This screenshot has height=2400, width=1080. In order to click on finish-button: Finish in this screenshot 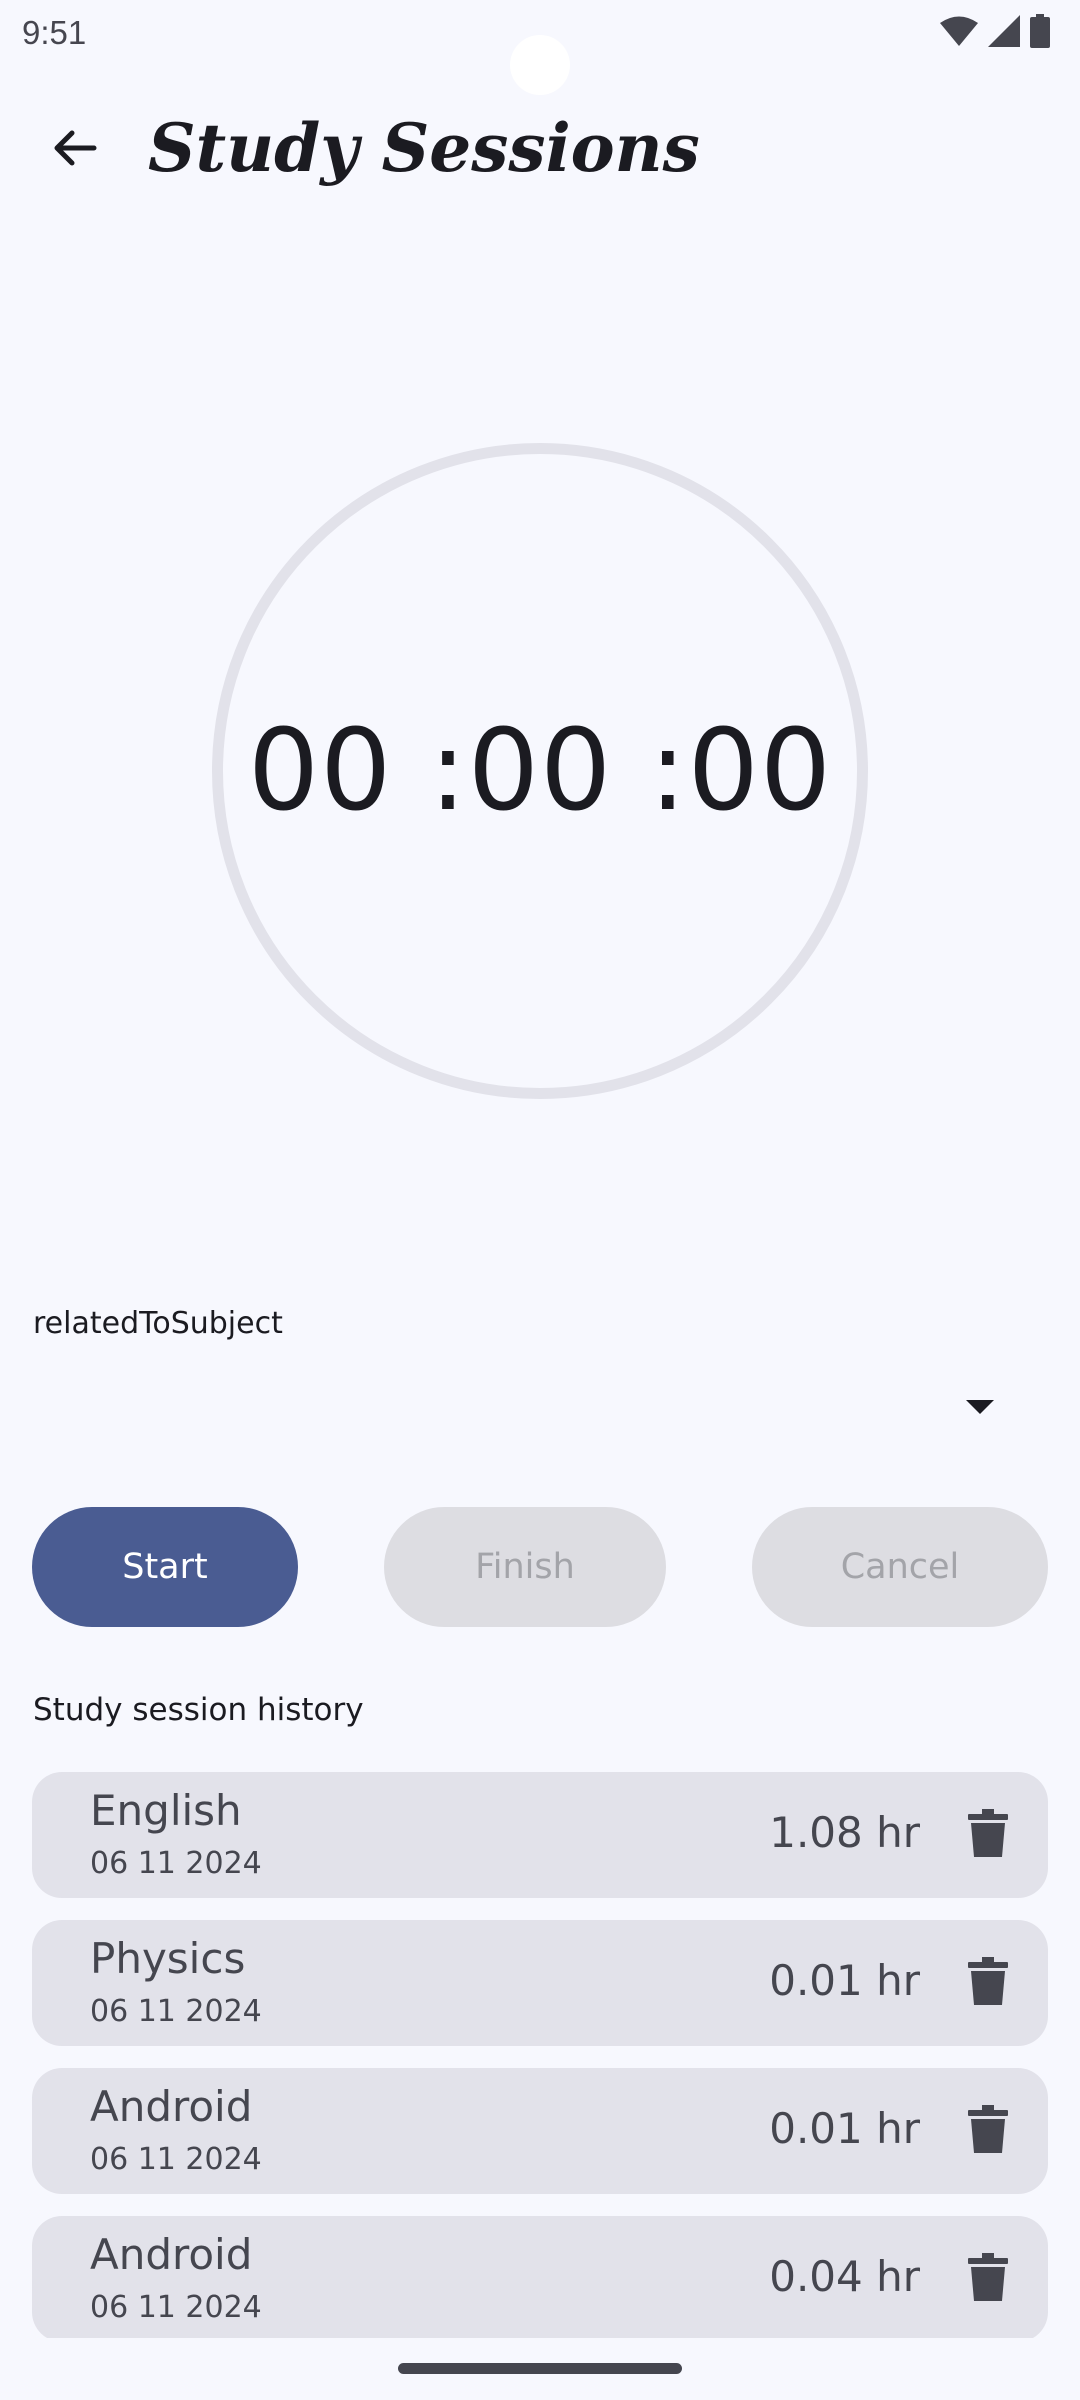, I will do `click(525, 1567)`.